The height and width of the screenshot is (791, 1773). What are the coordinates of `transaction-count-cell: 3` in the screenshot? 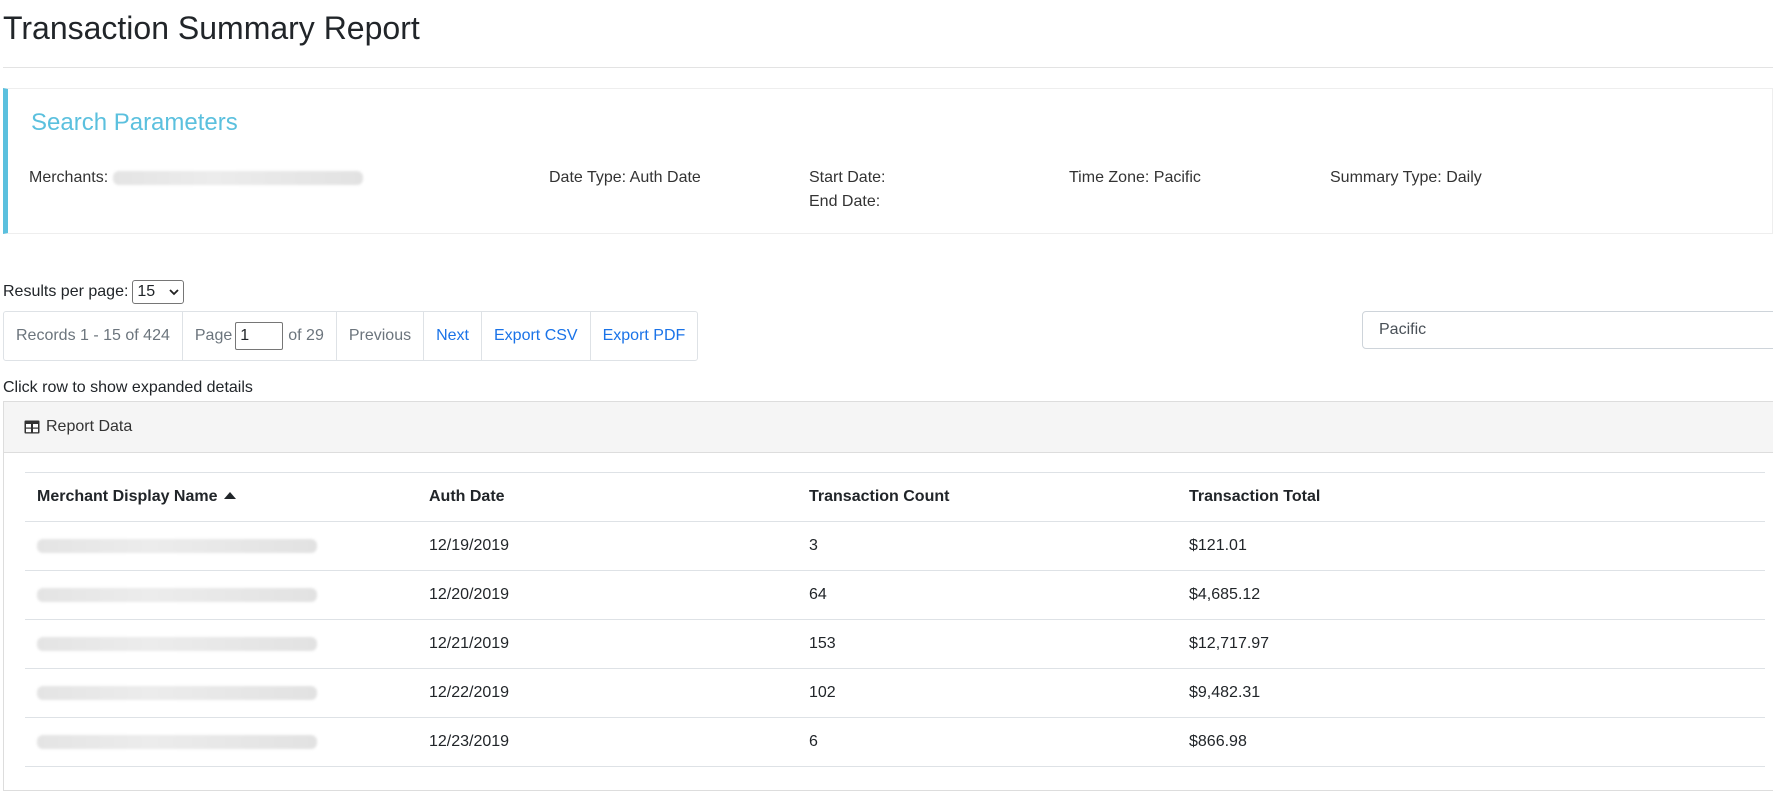 It's located at (987, 546).